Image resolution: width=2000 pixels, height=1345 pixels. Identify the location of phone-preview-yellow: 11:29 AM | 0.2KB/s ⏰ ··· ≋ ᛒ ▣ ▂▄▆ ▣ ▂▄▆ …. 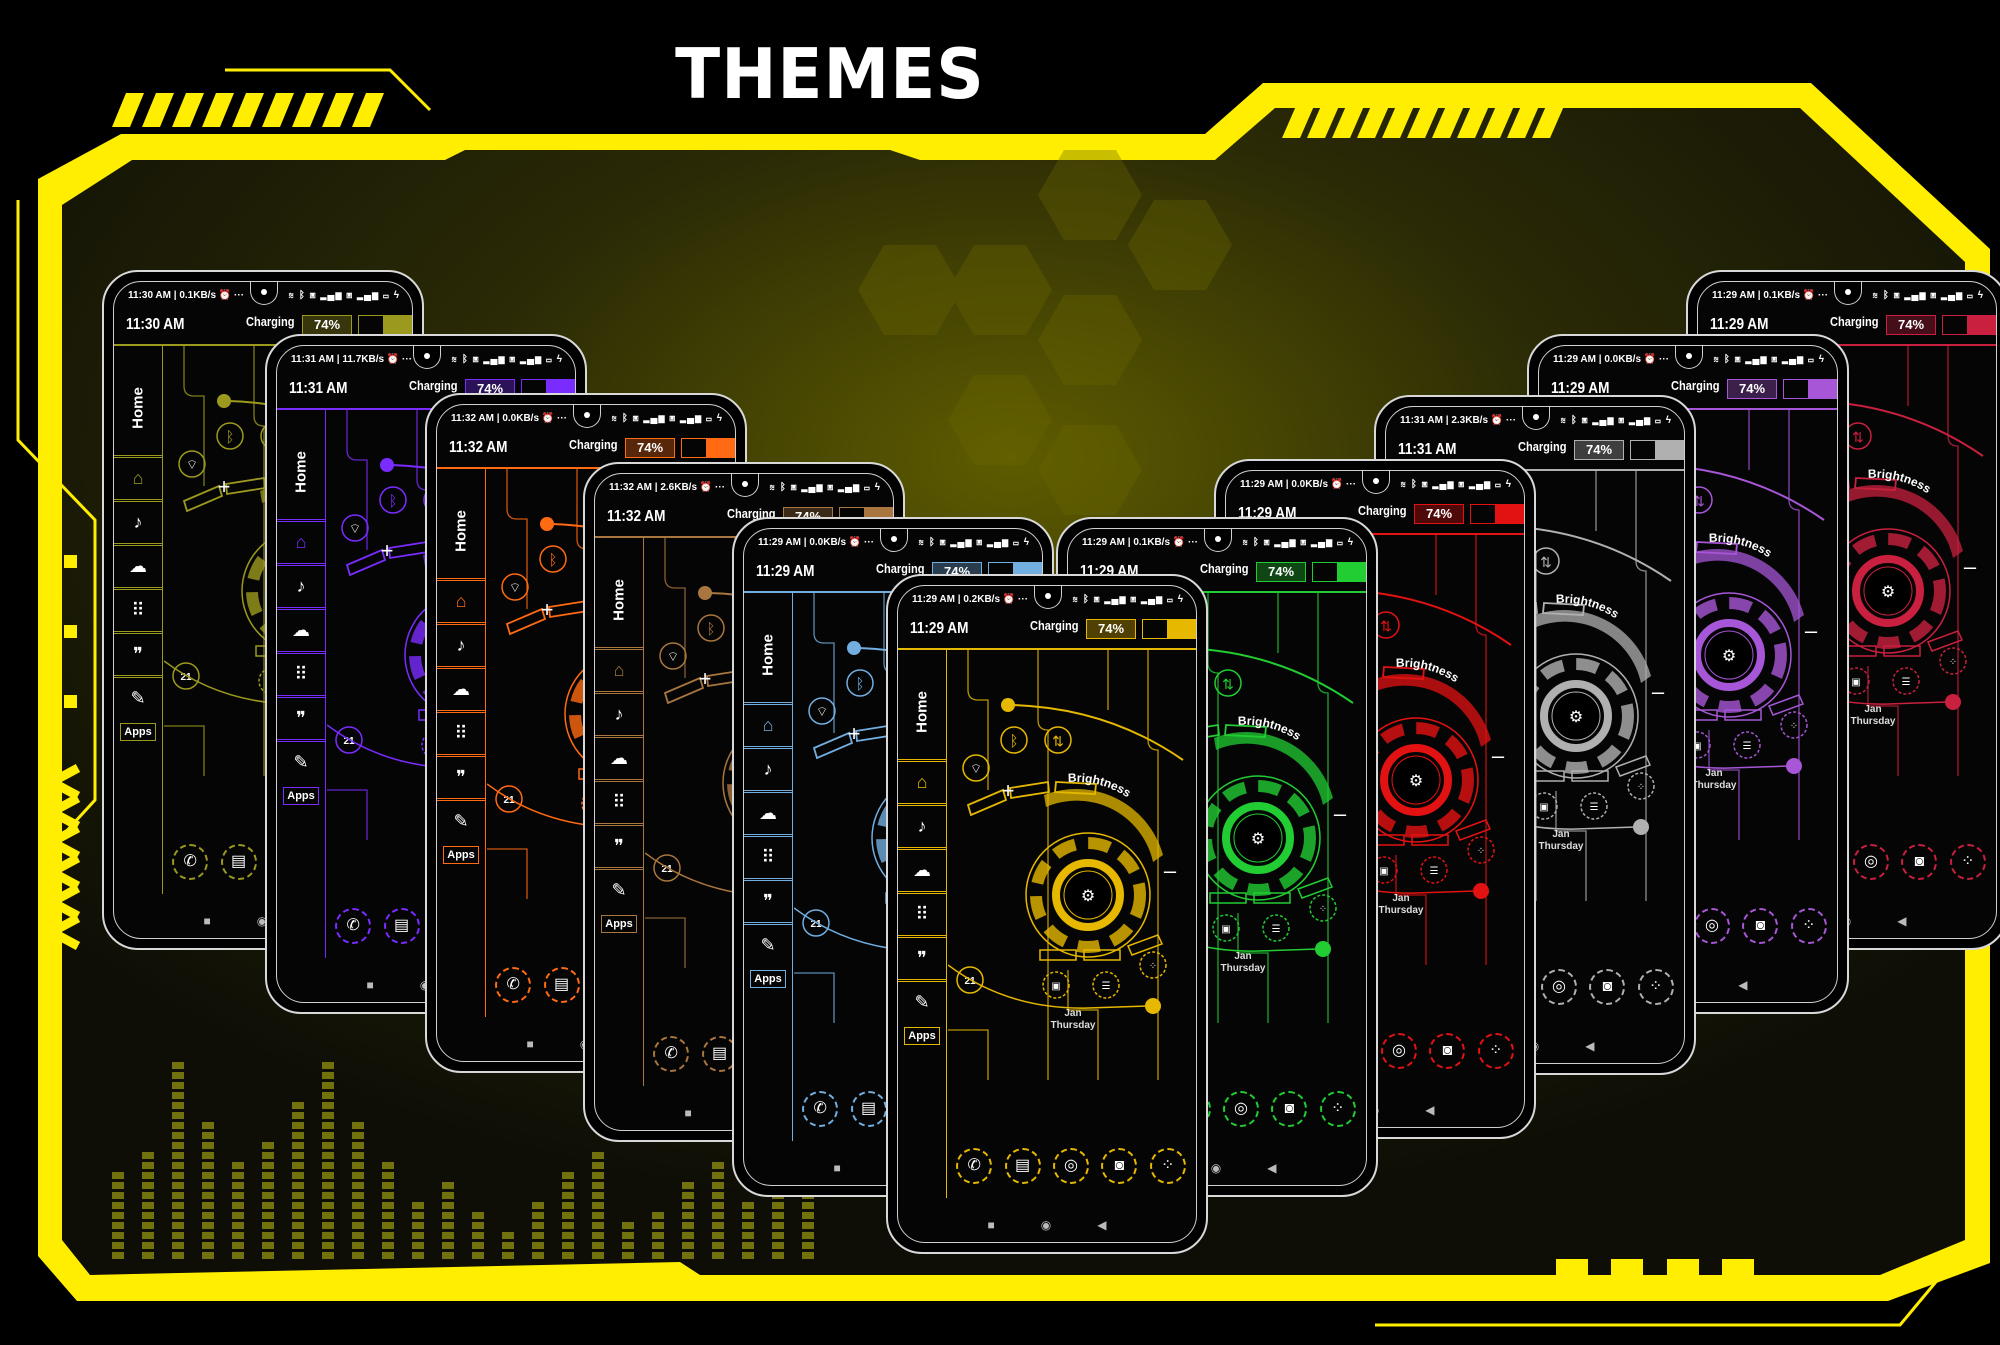
(1047, 914).